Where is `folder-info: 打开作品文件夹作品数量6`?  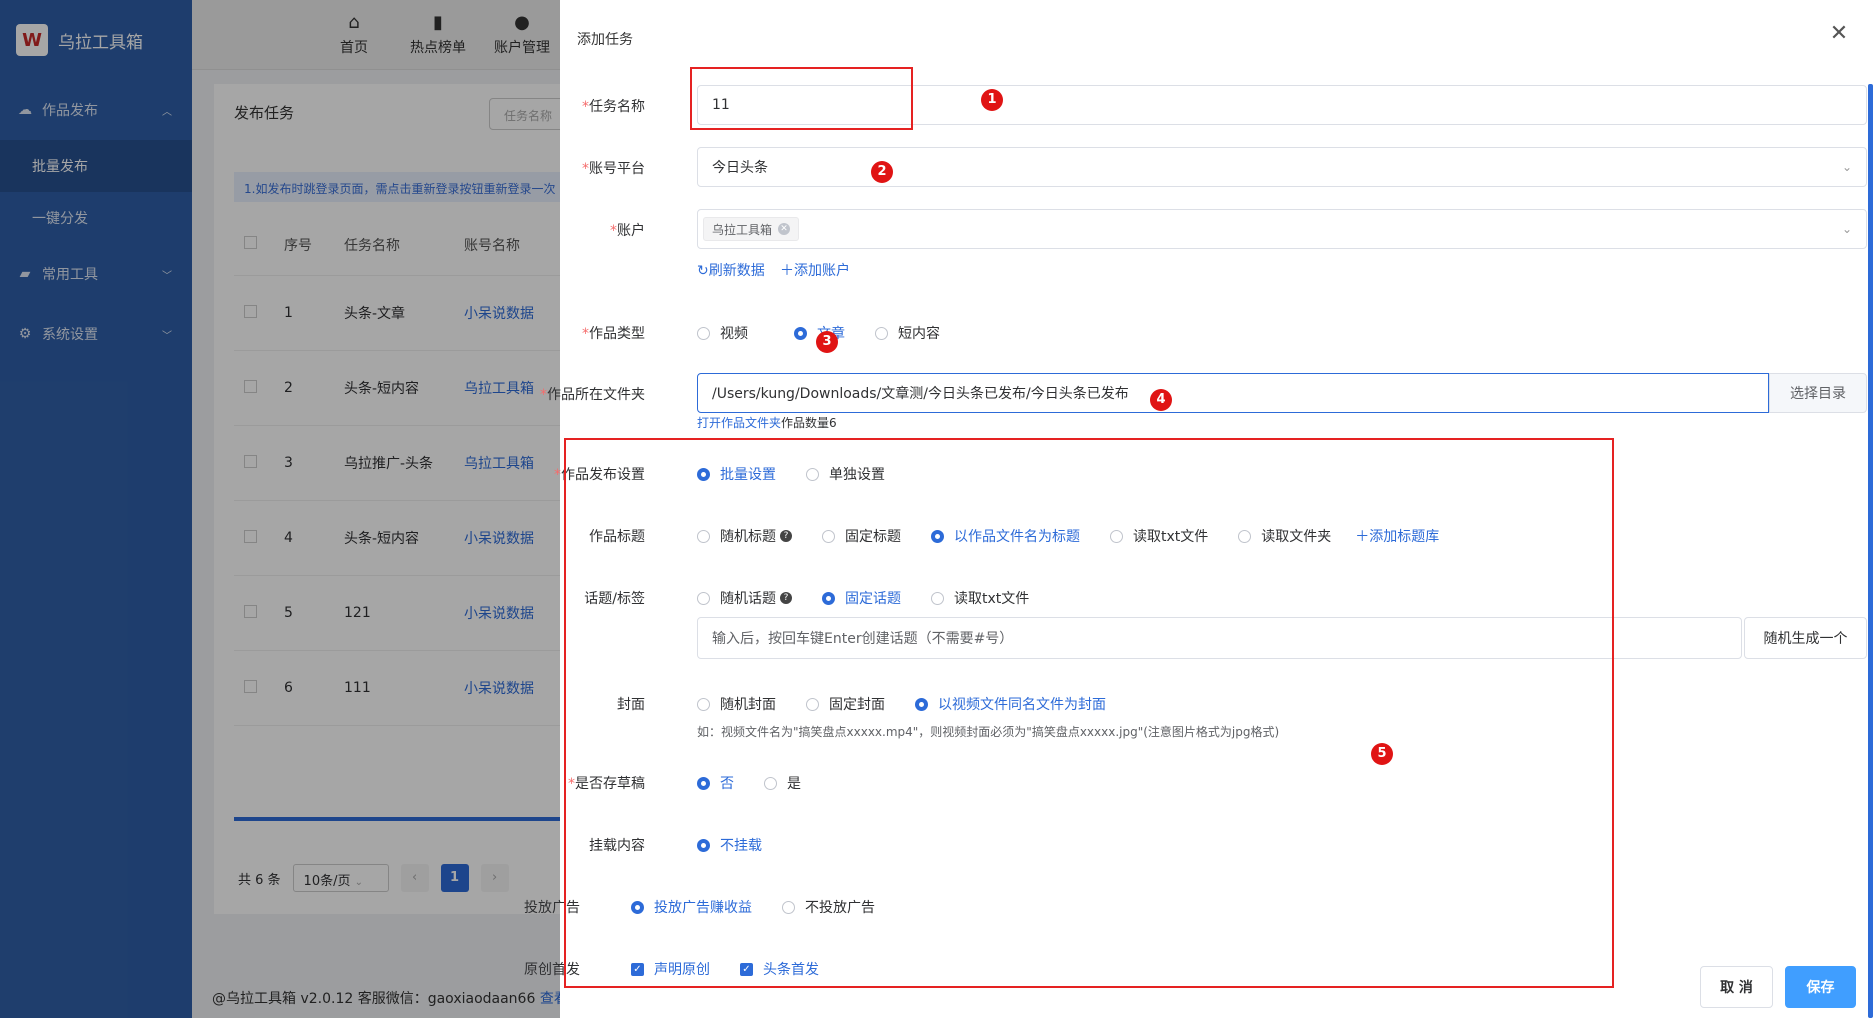
folder-info: 打开作品文件夹作品数量6 is located at coordinates (767, 422).